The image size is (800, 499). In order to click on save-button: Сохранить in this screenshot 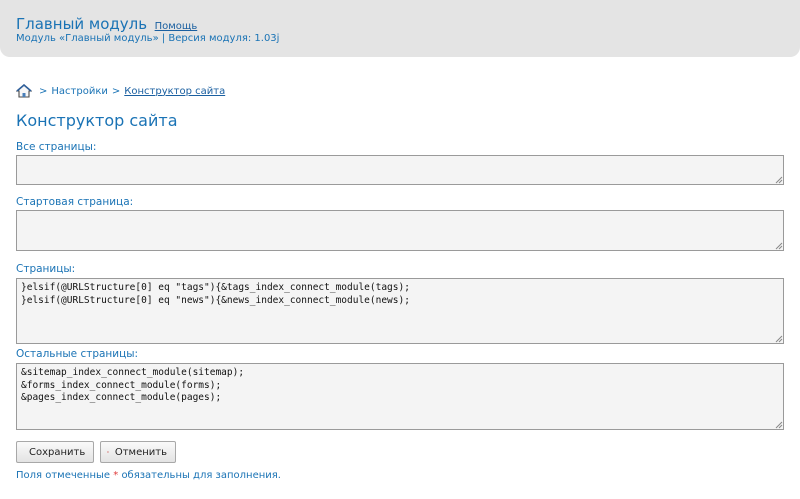, I will do `click(55, 452)`.